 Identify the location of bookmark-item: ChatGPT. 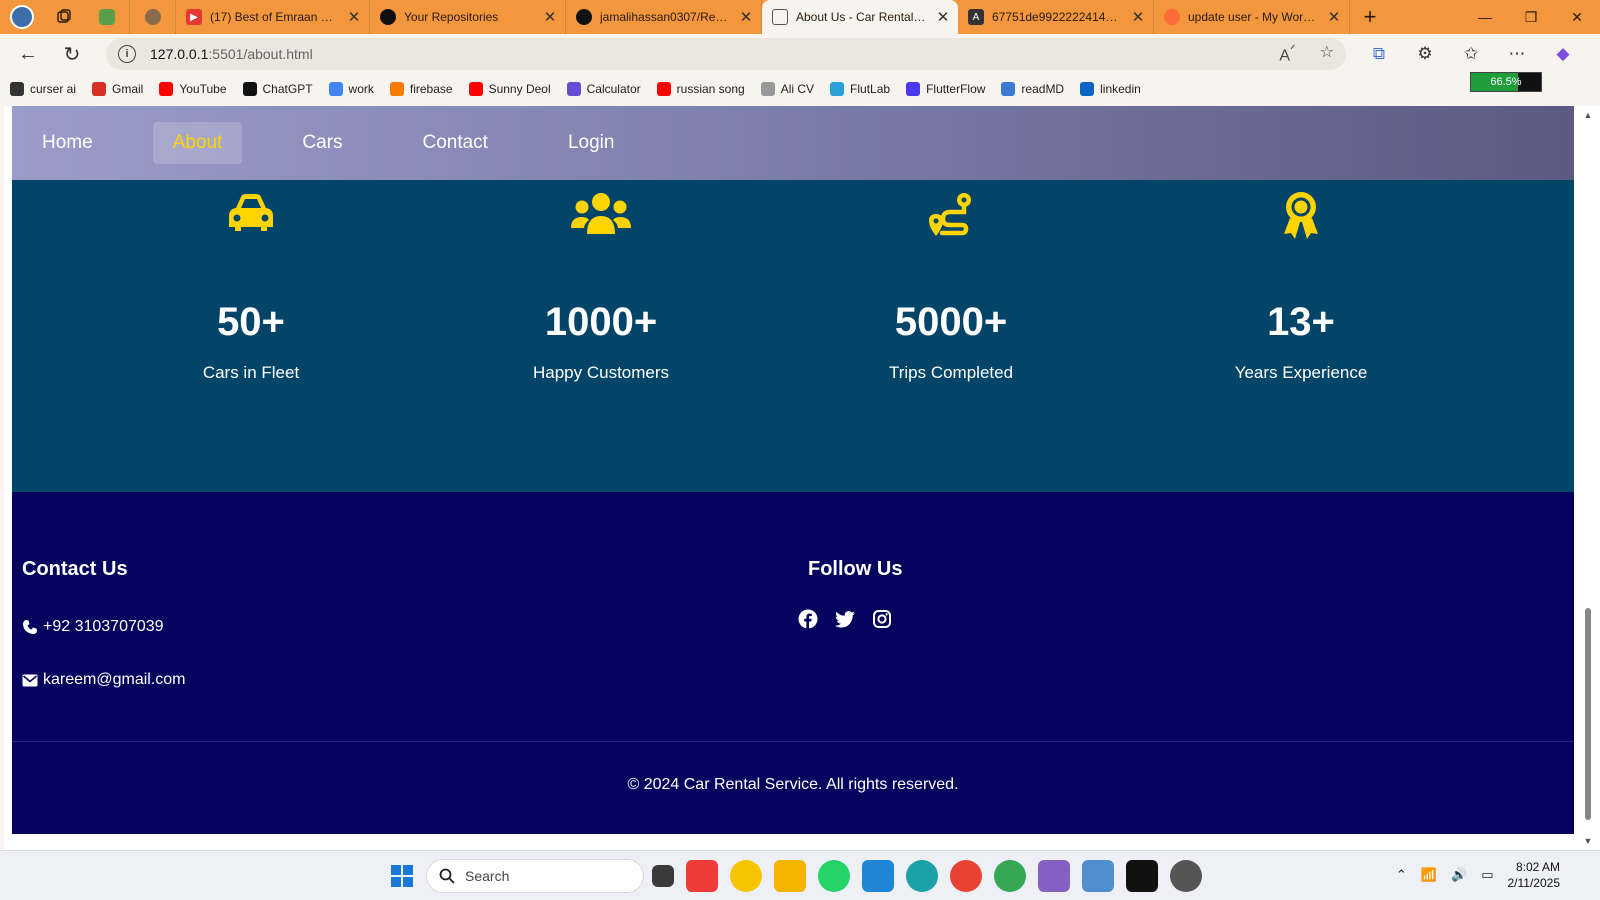
(277, 89).